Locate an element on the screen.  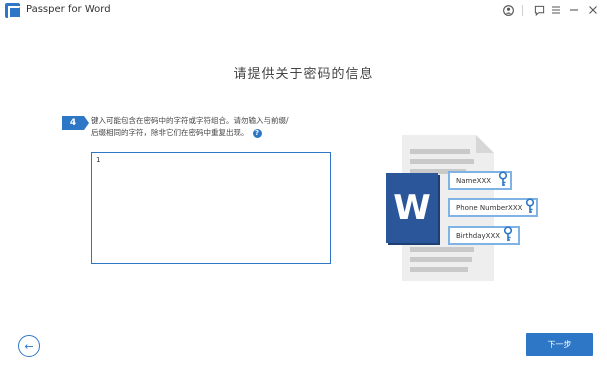
step-number-badge: 4 is located at coordinates (75, 123).